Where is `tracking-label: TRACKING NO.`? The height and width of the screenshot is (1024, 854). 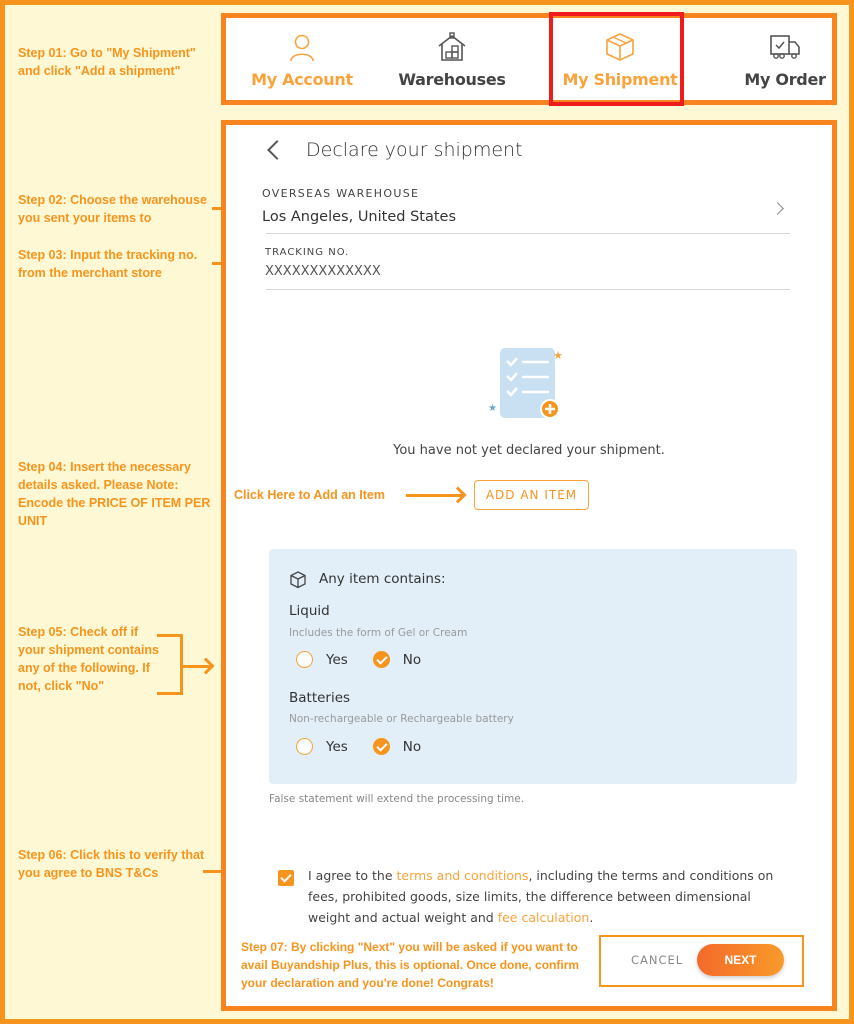
tracking-label: TRACKING NO. is located at coordinates (307, 252).